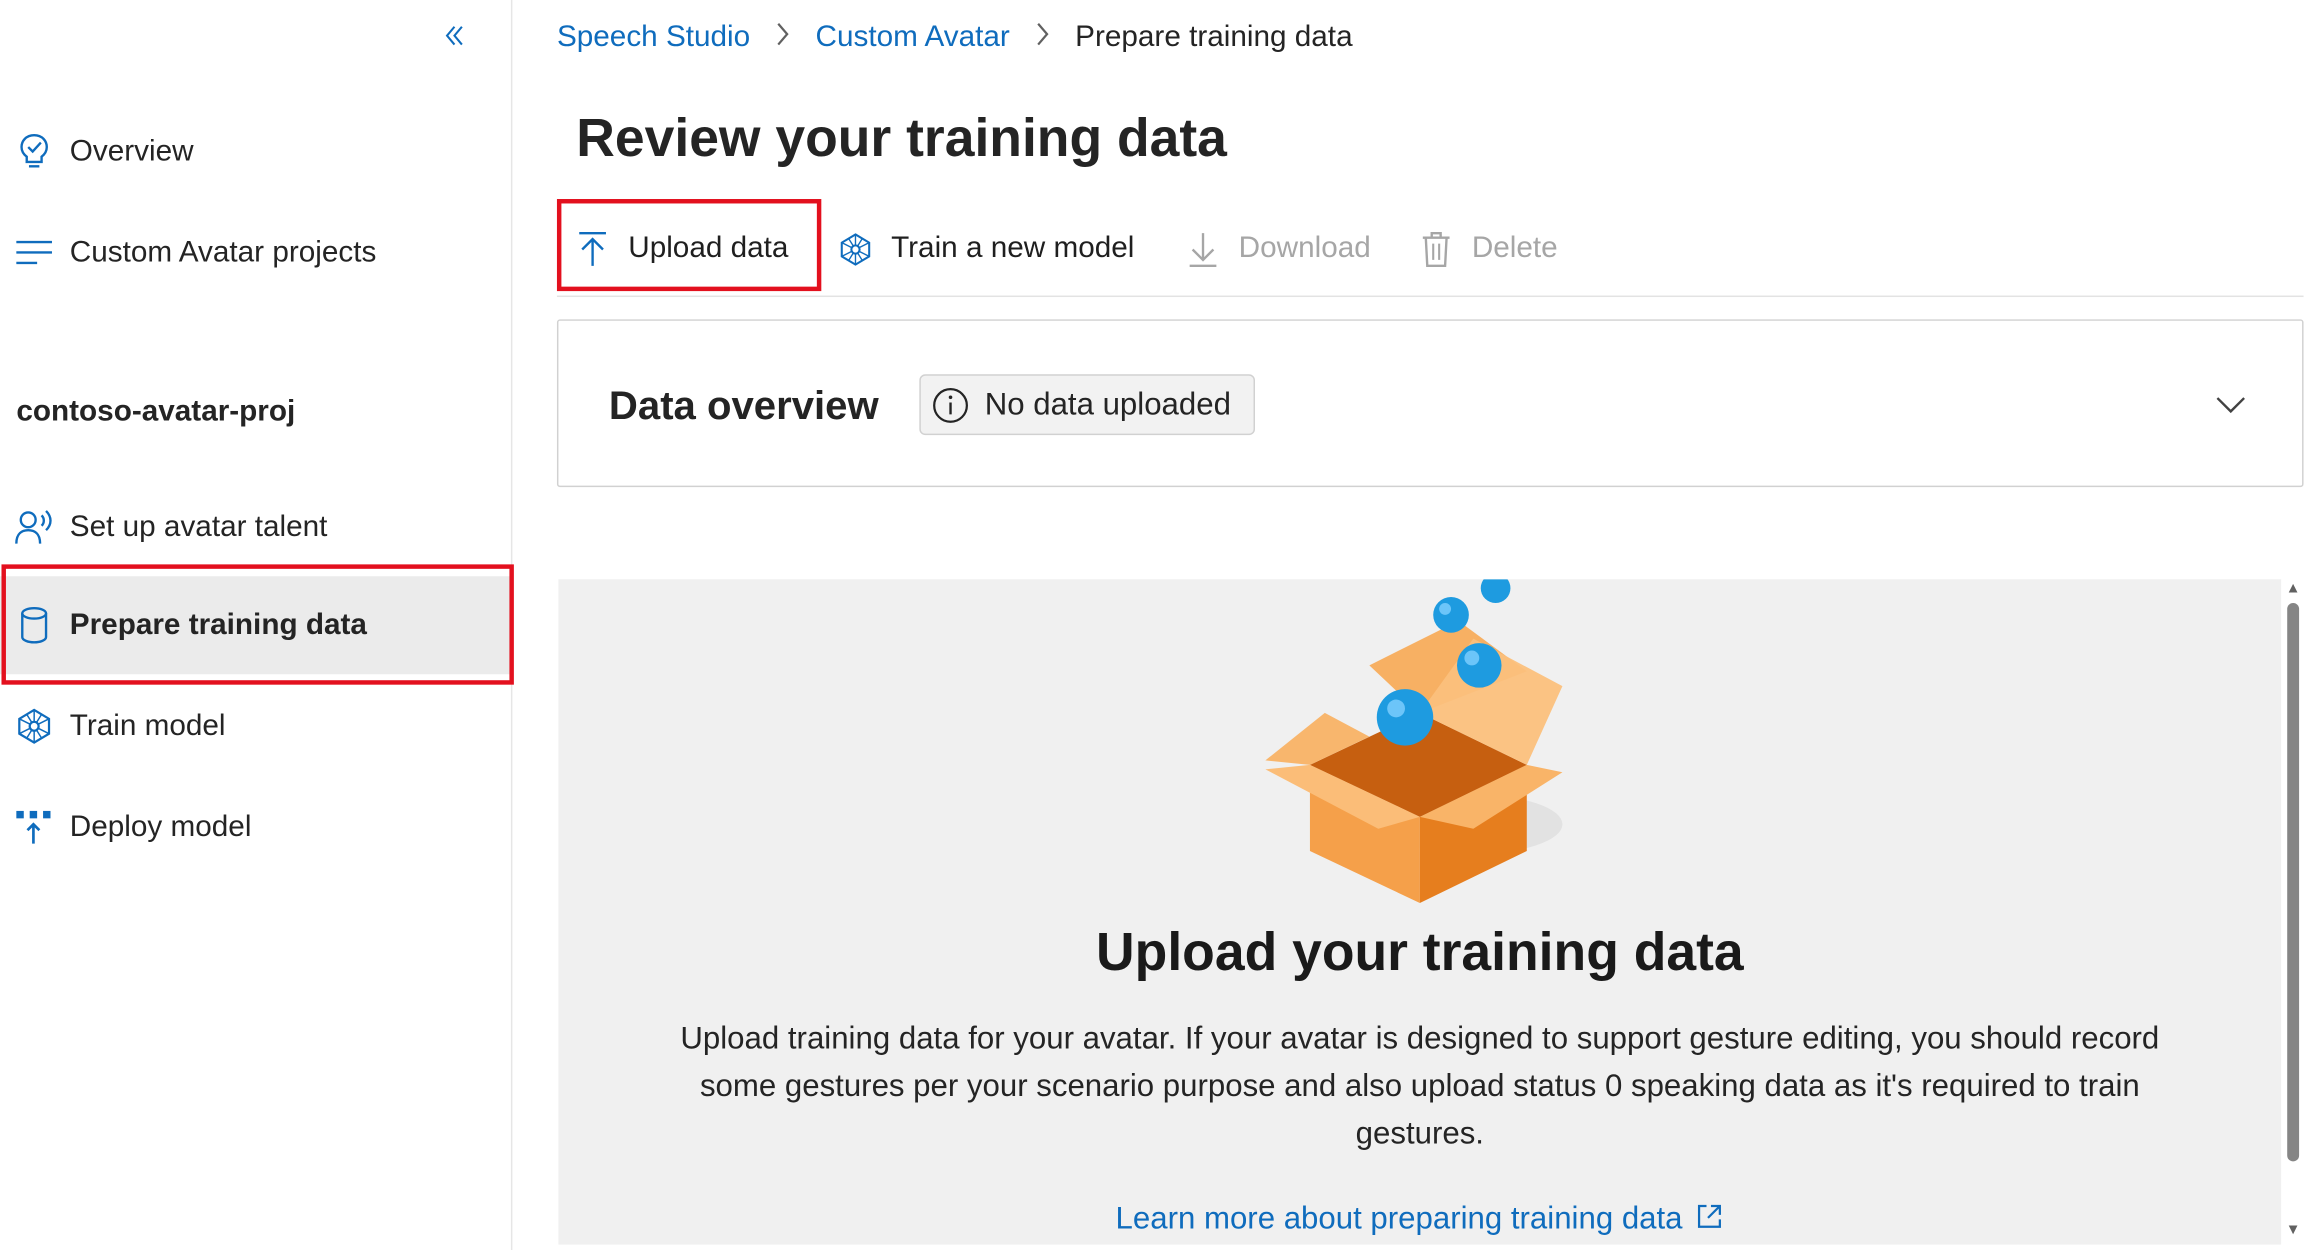 This screenshot has width=2305, height=1250. Describe the element at coordinates (913, 38) in the screenshot. I see `breadcrumb-link-custom-avatar: Custom Avatar` at that location.